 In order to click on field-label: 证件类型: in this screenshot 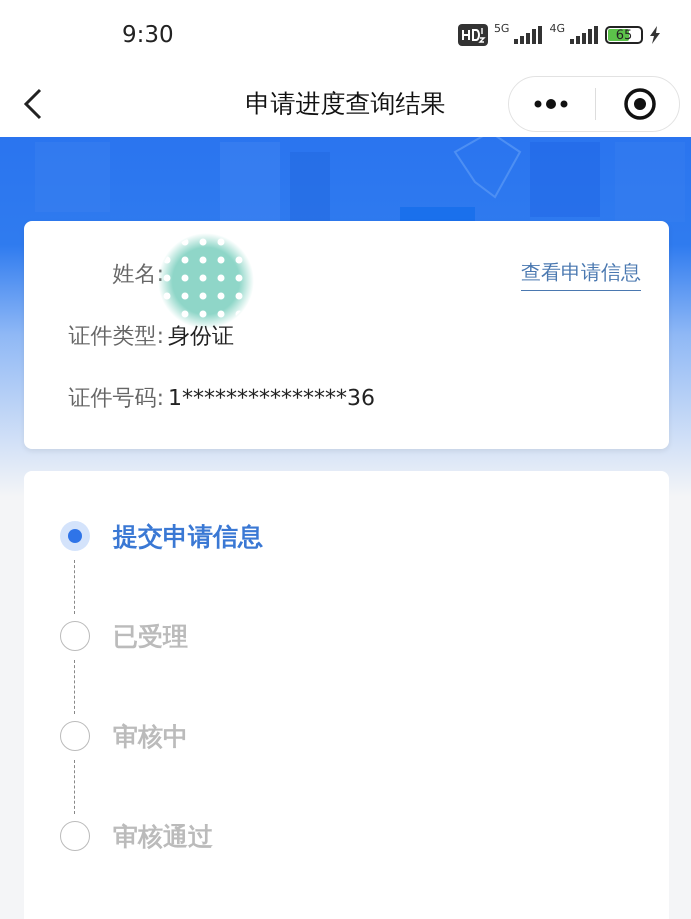, I will do `click(116, 337)`.